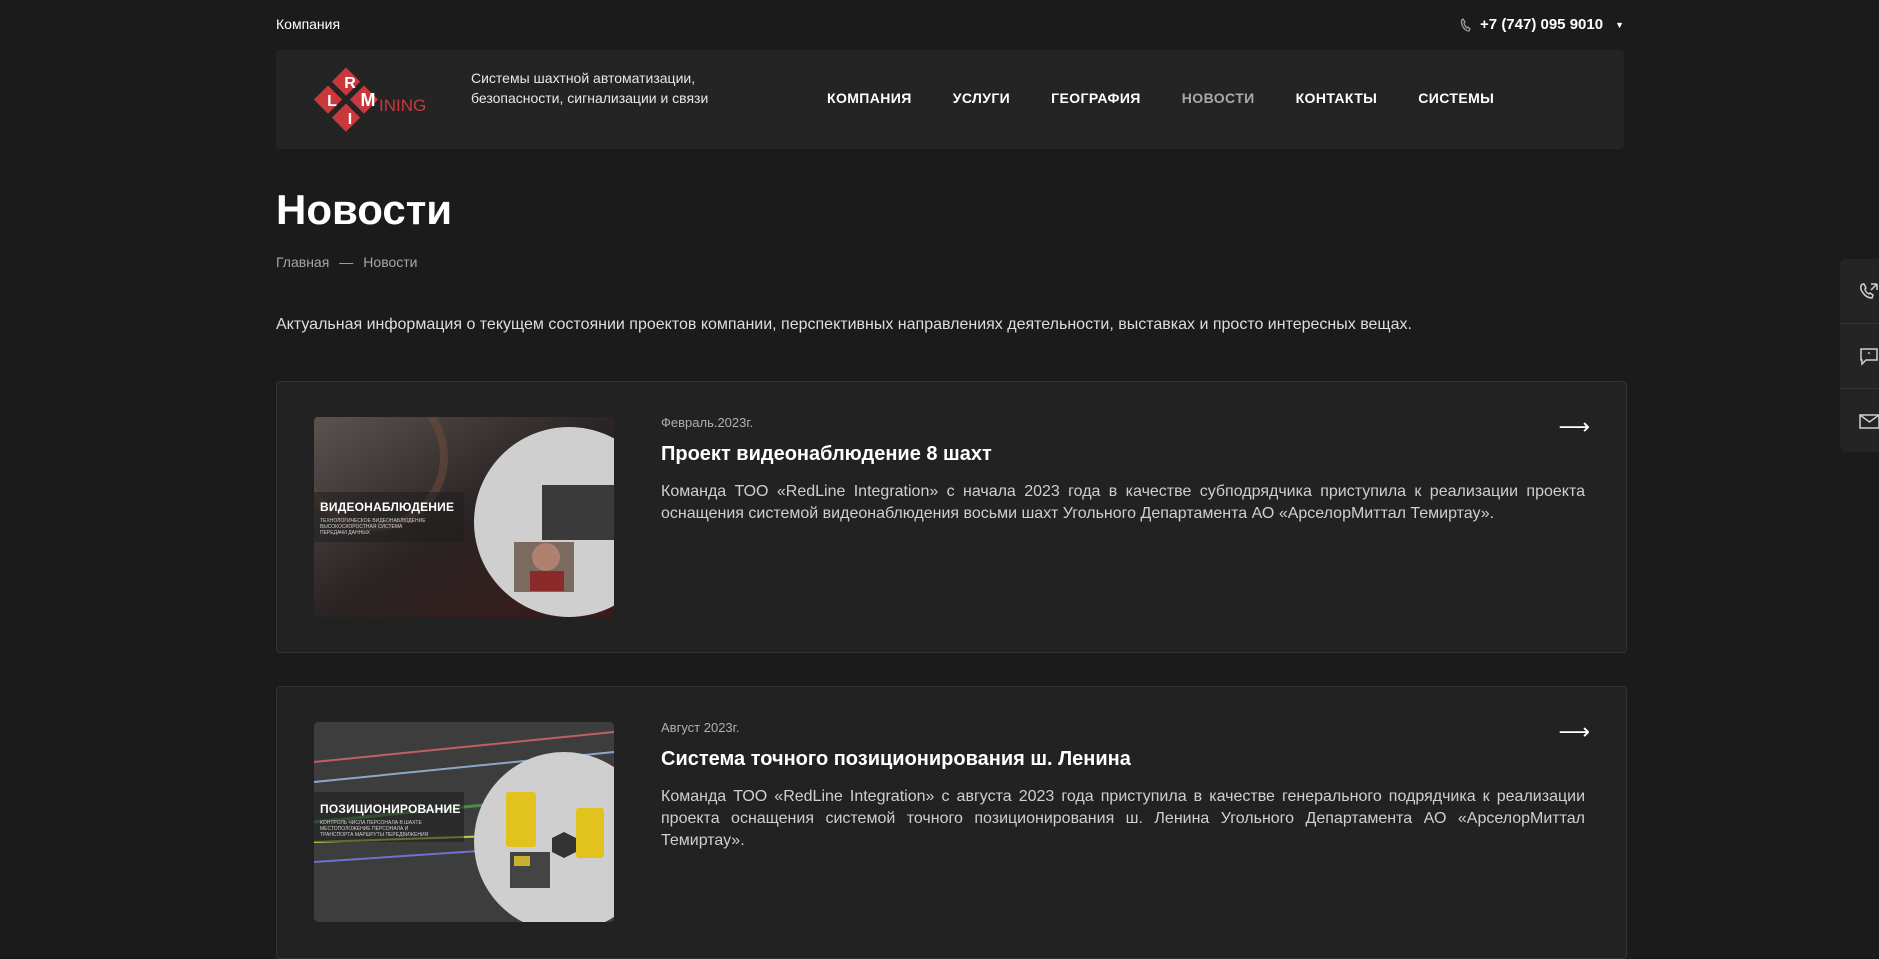  I want to click on thumbnail-image, so click(464, 517).